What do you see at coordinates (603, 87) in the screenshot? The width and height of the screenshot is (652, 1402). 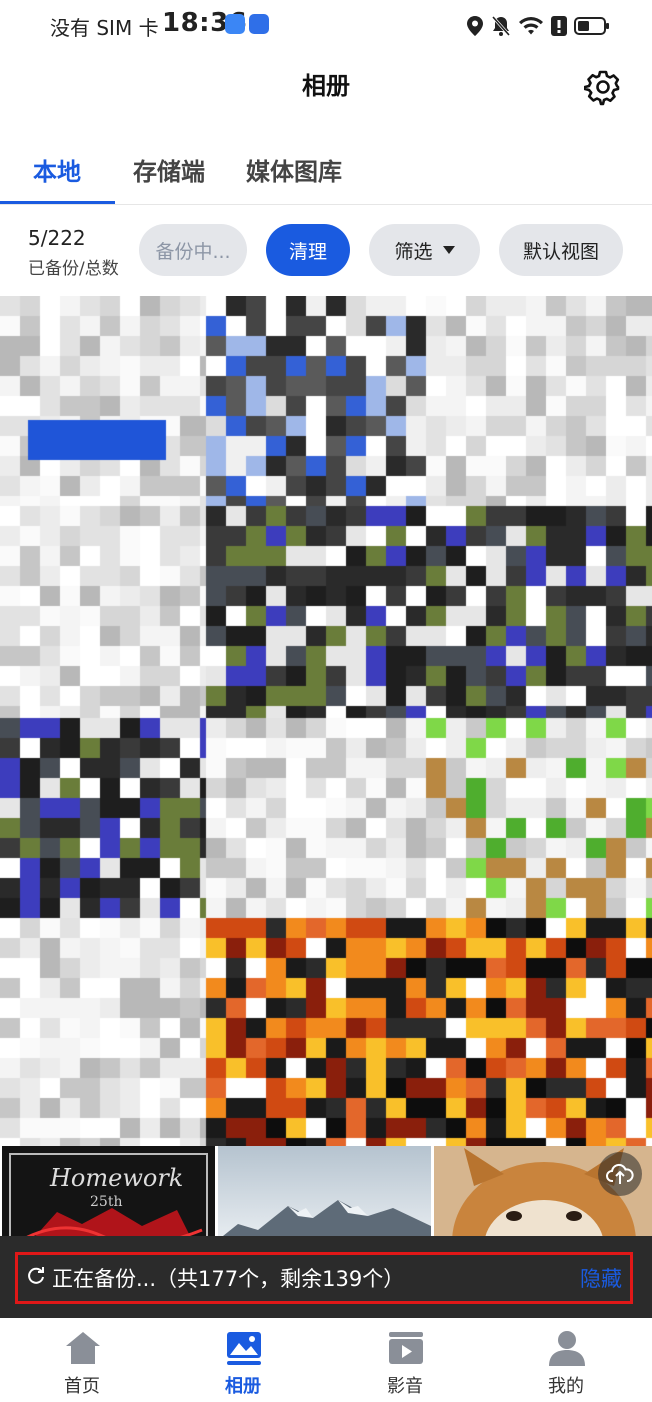 I see `gear-icon` at bounding box center [603, 87].